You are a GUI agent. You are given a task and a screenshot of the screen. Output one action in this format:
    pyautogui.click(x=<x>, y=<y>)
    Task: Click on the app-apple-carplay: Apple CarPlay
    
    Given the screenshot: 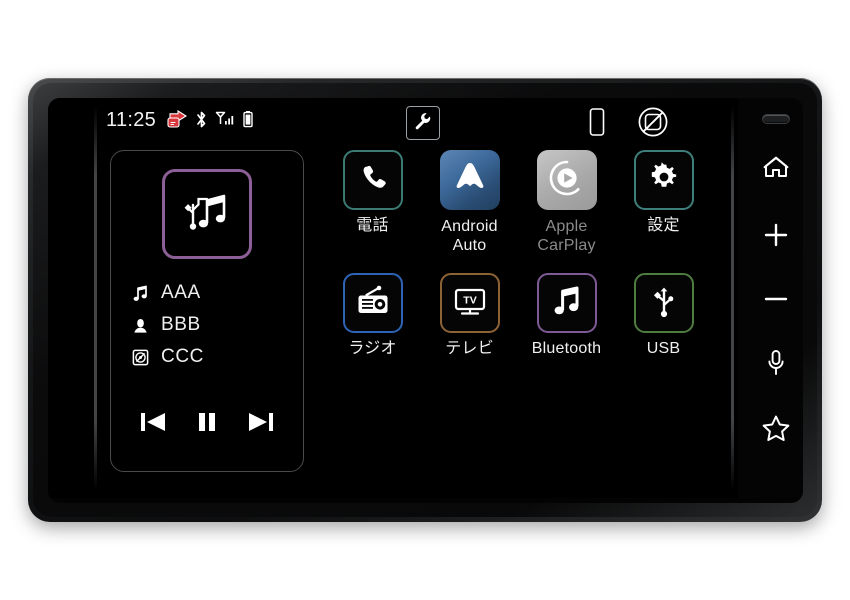 What is the action you would take?
    pyautogui.click(x=566, y=202)
    